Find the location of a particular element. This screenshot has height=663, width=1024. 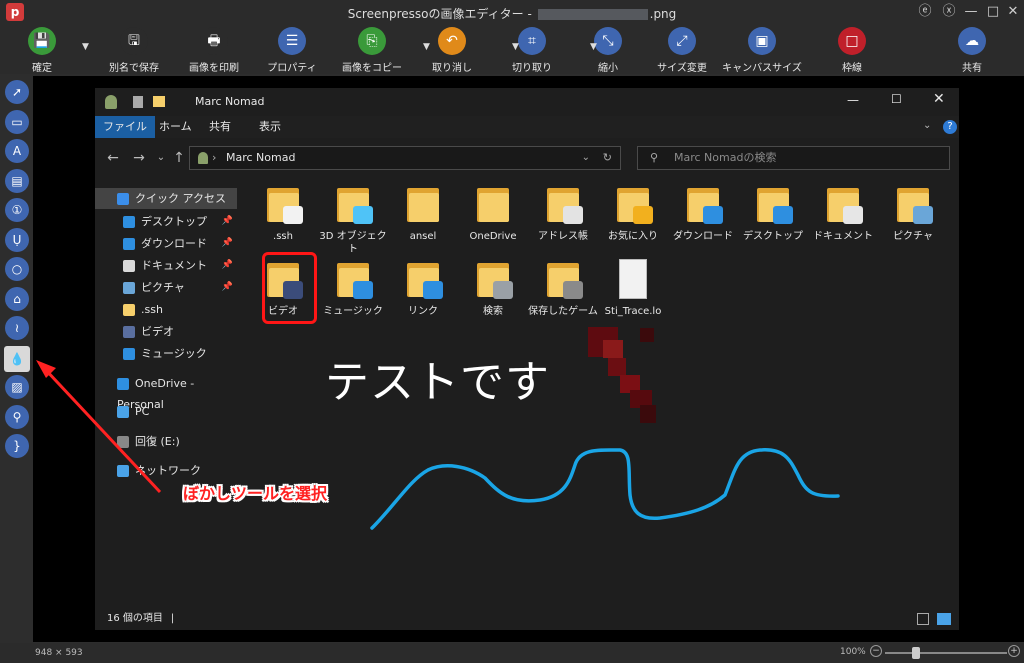

zoom-level: 100% is located at coordinates (853, 652).